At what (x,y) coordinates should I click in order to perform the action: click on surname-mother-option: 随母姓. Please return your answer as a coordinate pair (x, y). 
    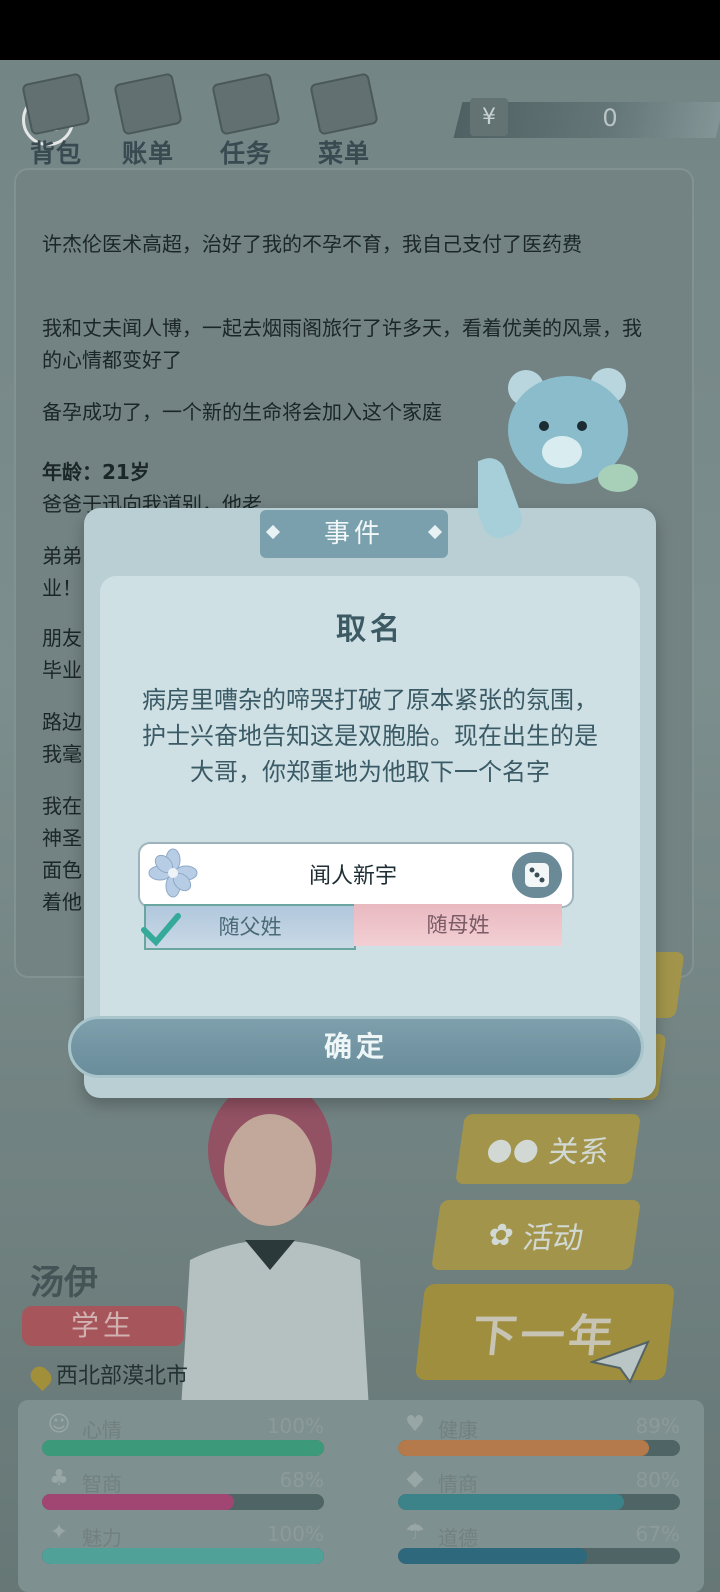
    Looking at the image, I should click on (458, 925).